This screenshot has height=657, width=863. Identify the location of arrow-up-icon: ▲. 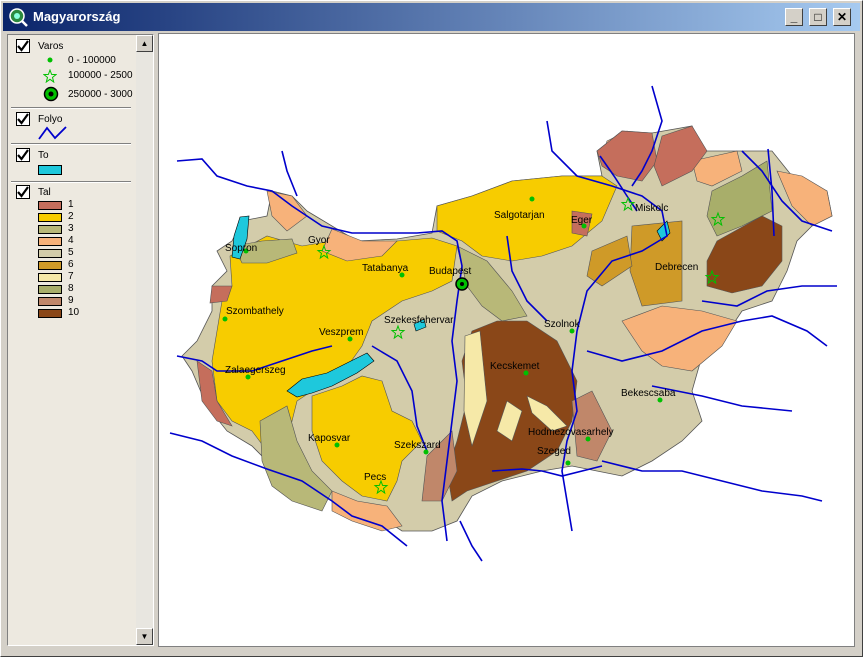
(144, 43).